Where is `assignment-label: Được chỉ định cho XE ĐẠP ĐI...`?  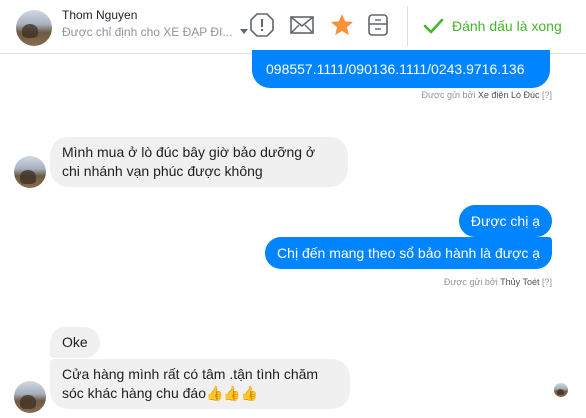
assignment-label: Được chỉ định cho XE ĐẠP ĐI... is located at coordinates (149, 32).